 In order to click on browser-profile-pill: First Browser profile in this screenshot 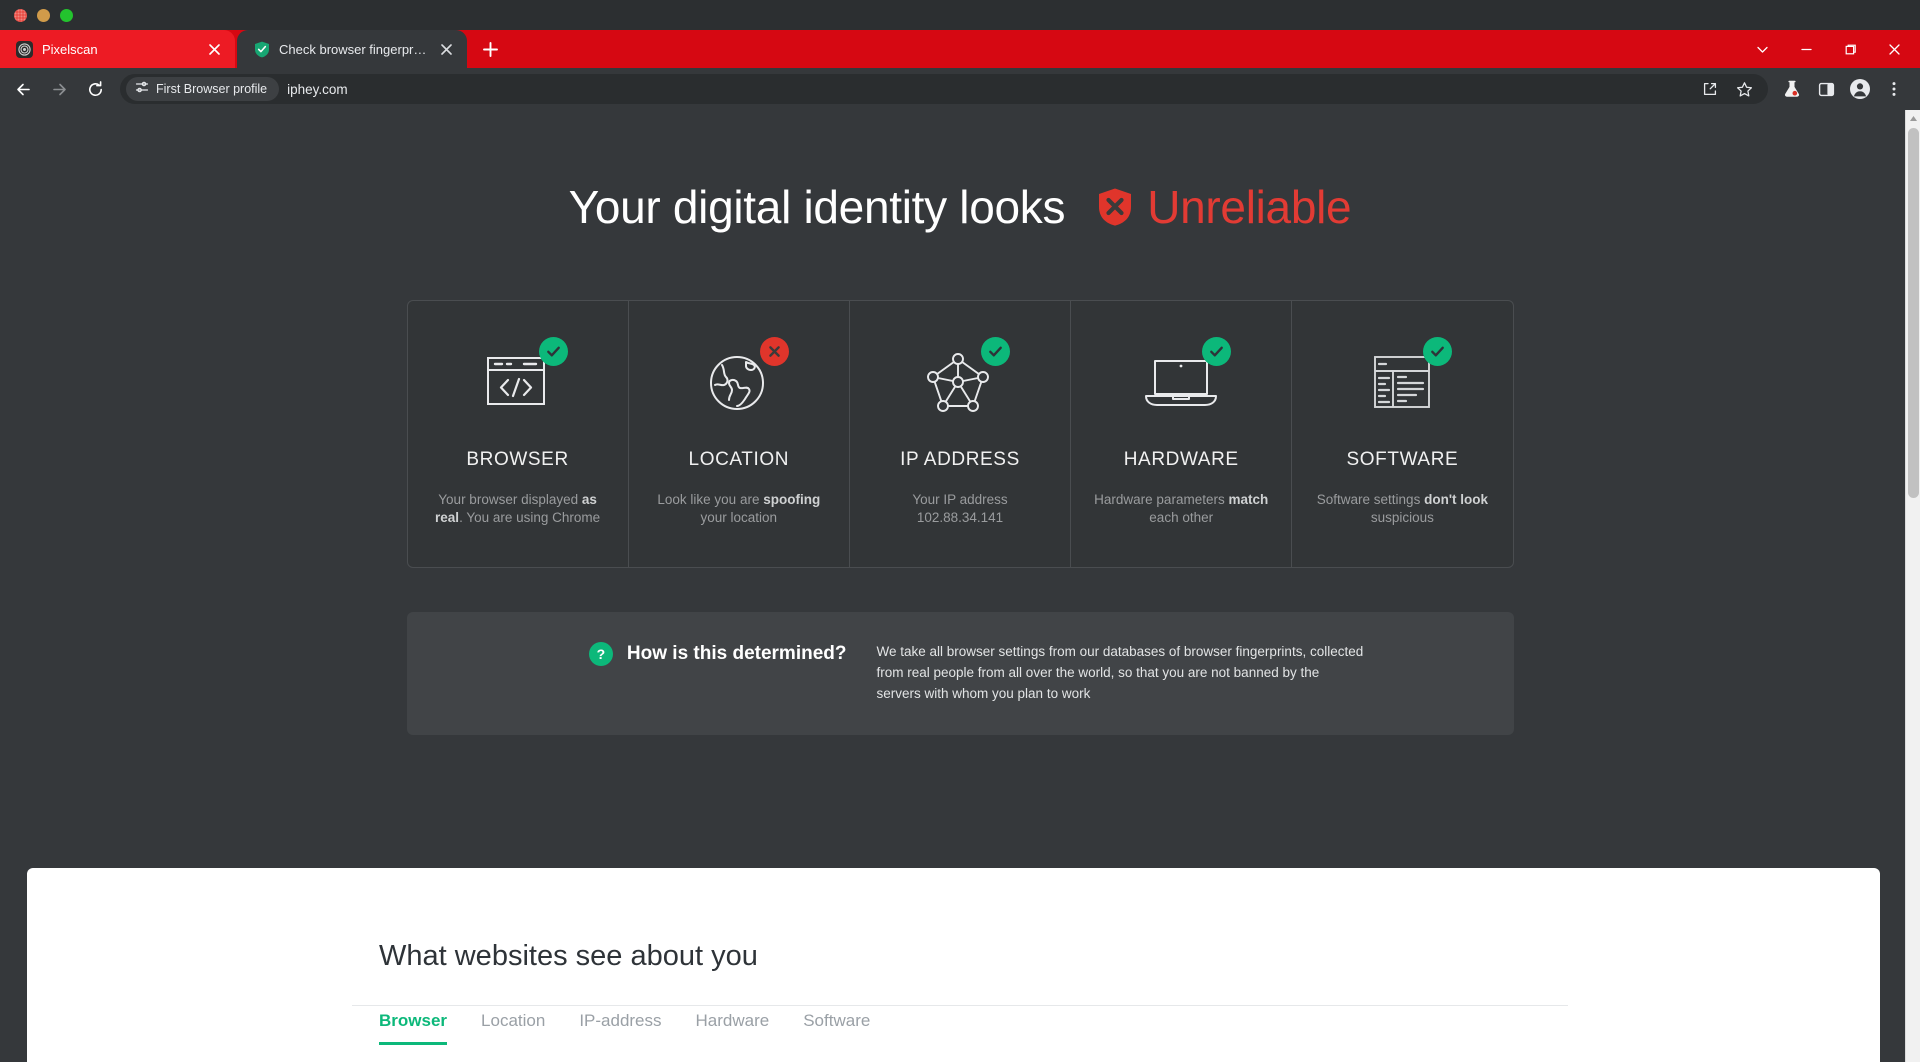, I will do `click(203, 89)`.